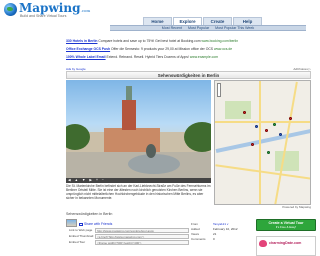  I want to click on neptune-fountain, so click(154, 164).